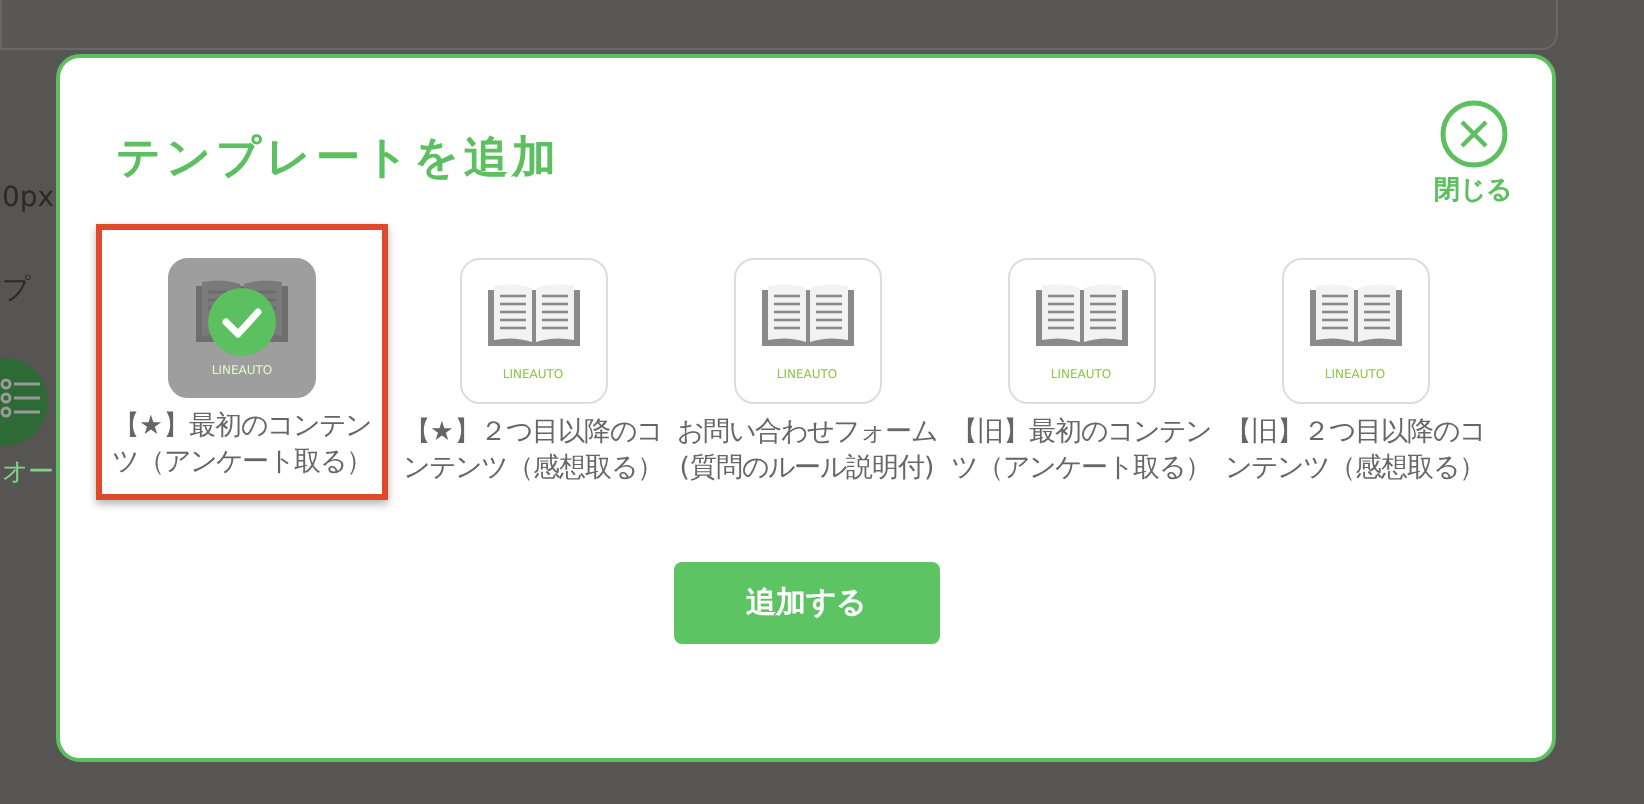  Describe the element at coordinates (1473, 134) in the screenshot. I see `close-icon` at that location.